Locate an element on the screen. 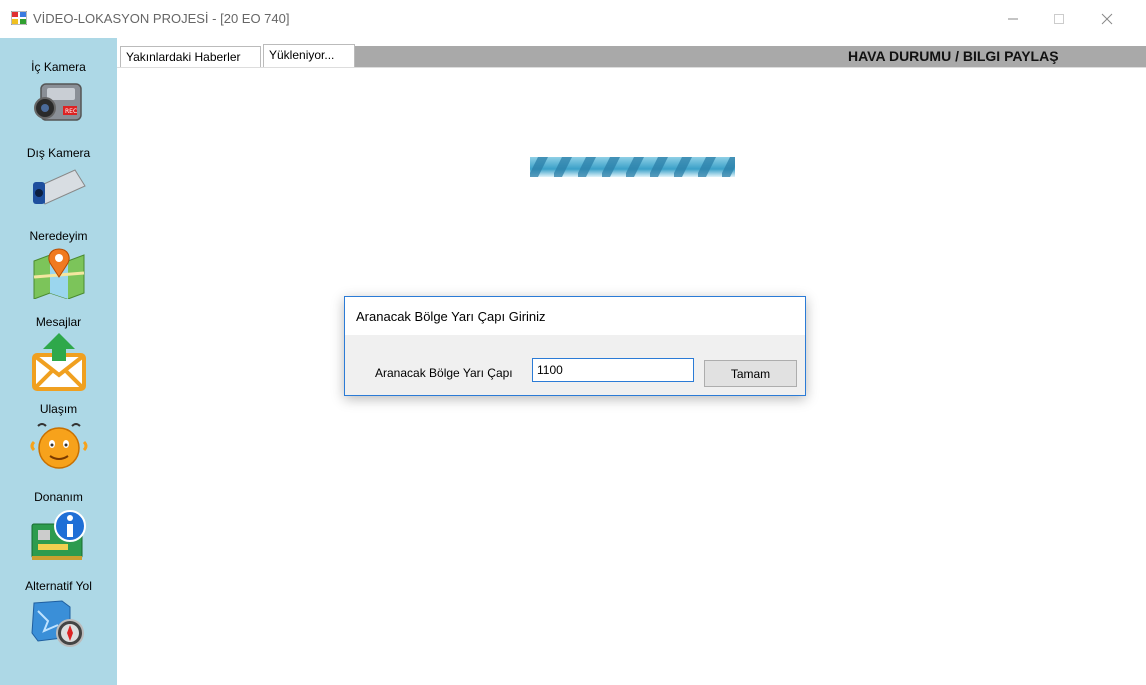 Image resolution: width=1146 pixels, height=685 pixels. svg-text: REC is located at coordinates (71, 111).